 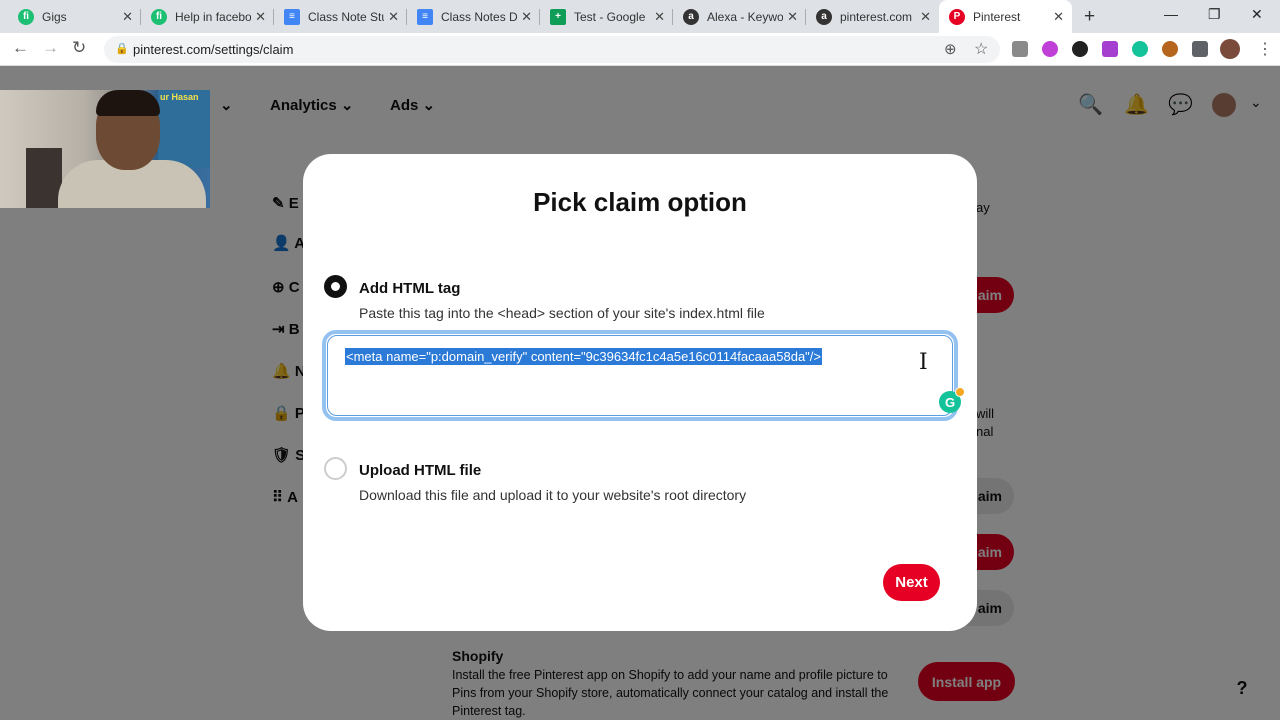 I want to click on tab-class-note: ≡ Class Note Stu ✕, so click(x=340, y=16).